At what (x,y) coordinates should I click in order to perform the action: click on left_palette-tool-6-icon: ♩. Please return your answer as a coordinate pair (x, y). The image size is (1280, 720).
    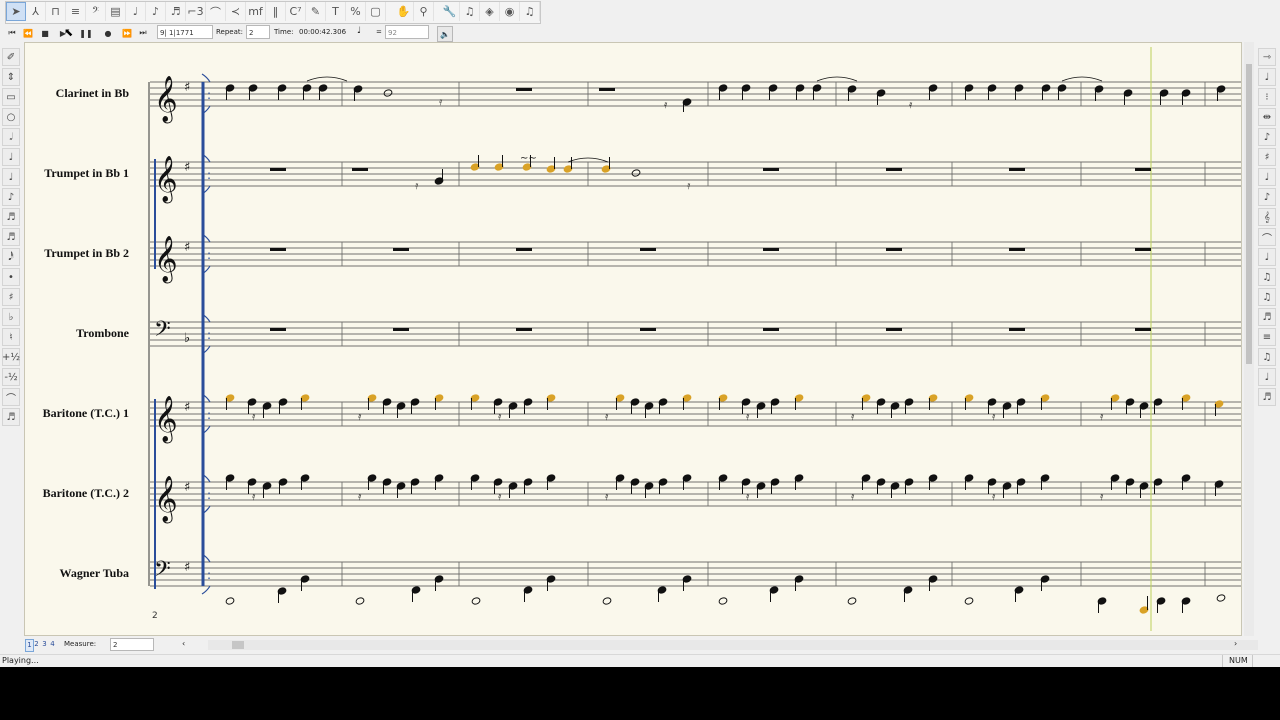
    Looking at the image, I should click on (11, 177).